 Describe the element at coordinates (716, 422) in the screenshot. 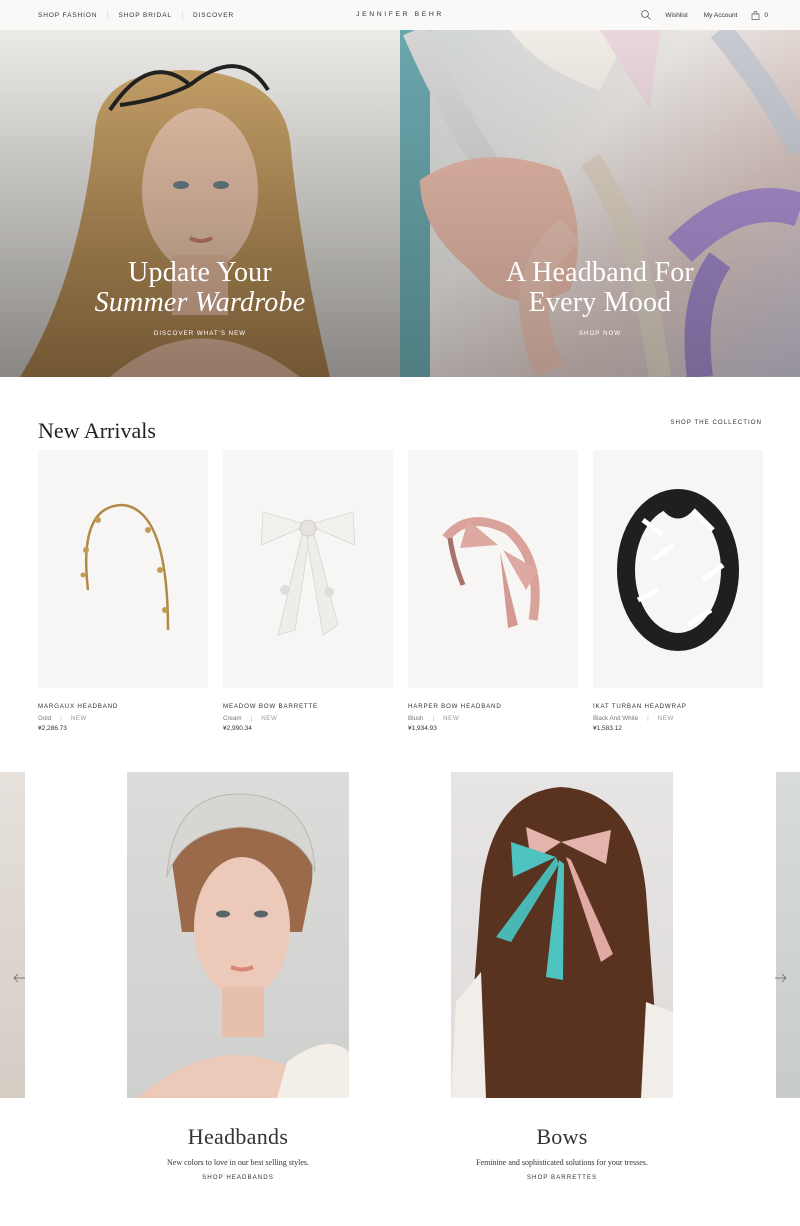

I see `shop-the-collection-link: SHOP THE COLLECTION` at that location.